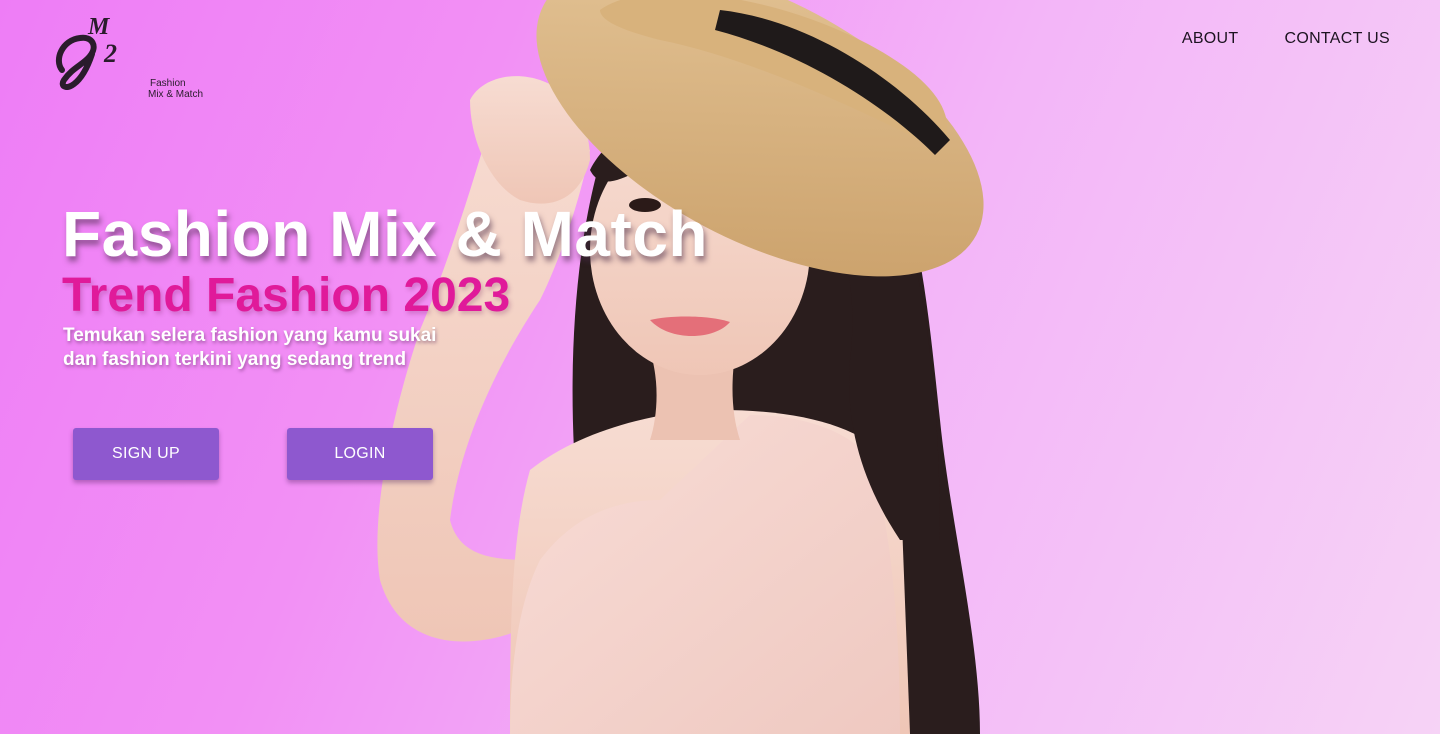 The width and height of the screenshot is (1440, 734). I want to click on logo-monogram-icon: M 2, so click(86, 52).